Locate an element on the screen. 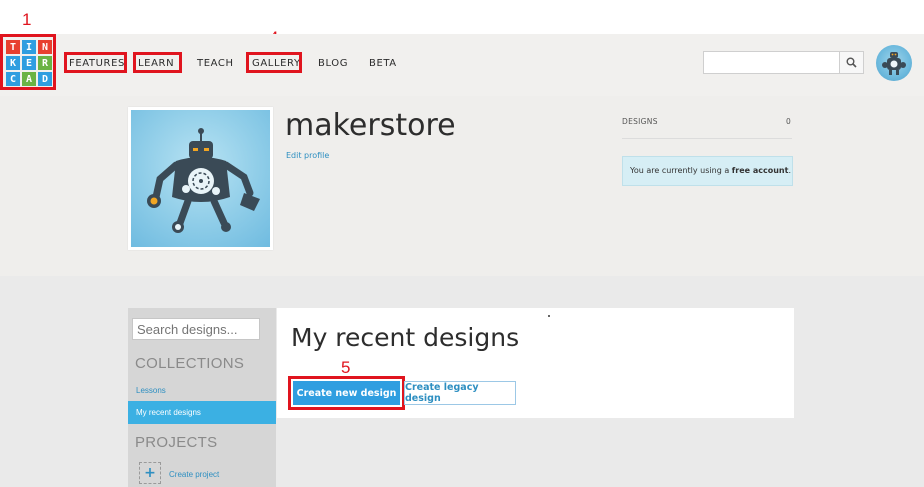  panel-title: My recent designs is located at coordinates (405, 337).